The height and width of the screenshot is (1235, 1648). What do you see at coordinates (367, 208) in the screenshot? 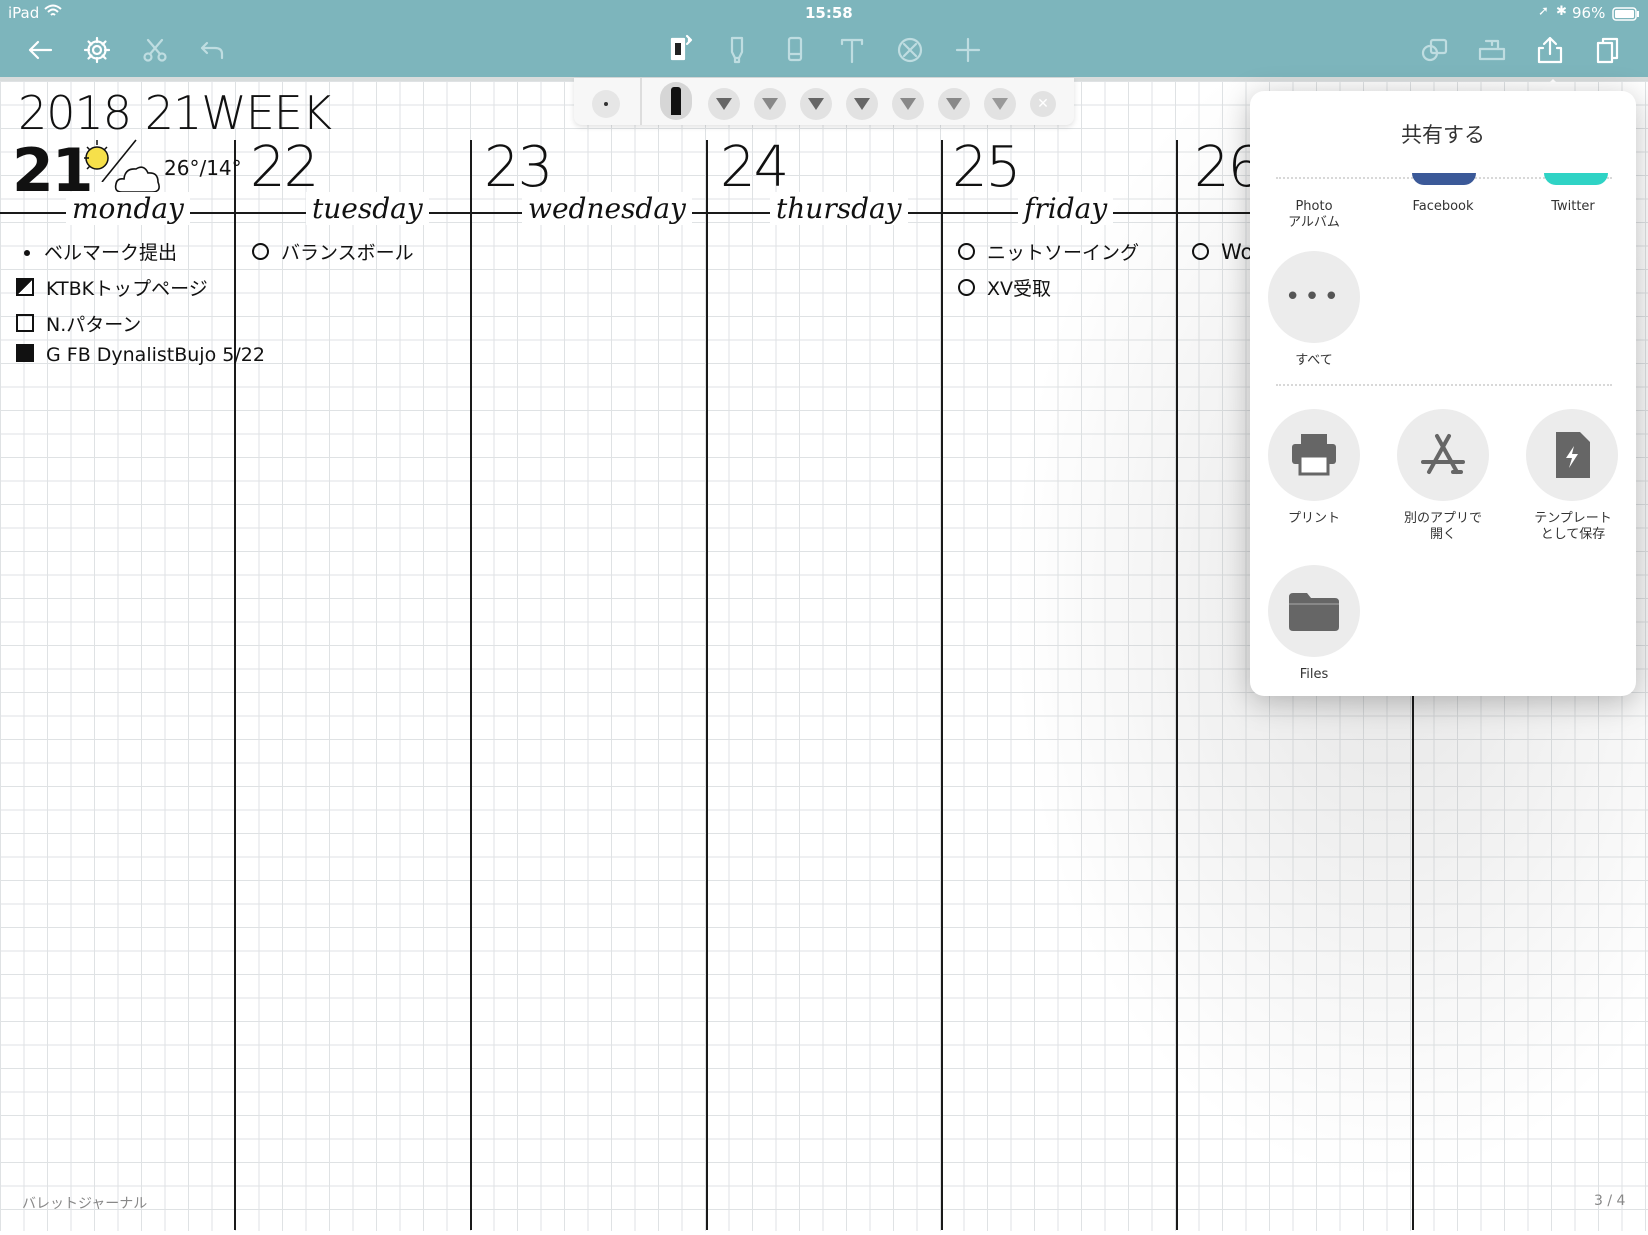
I see `day-name-tuesday: tuesday` at bounding box center [367, 208].